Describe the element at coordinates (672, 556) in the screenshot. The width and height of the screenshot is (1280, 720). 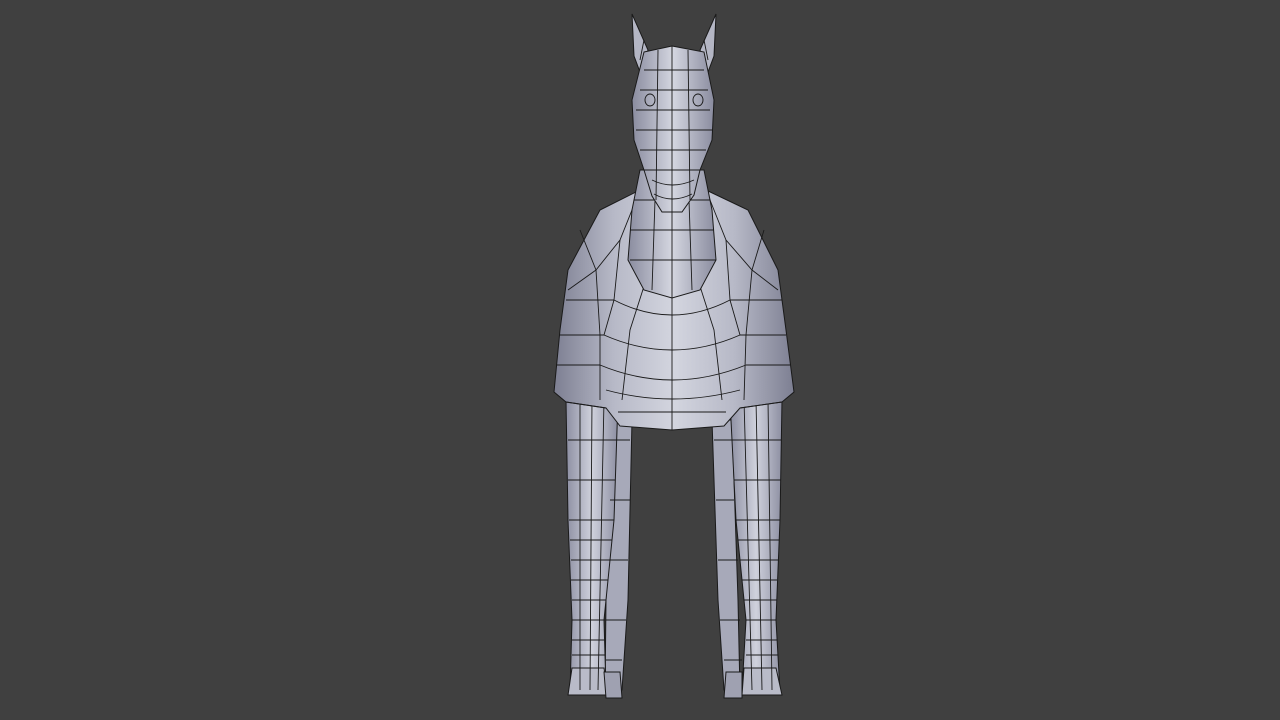
I see `hind-legs` at that location.